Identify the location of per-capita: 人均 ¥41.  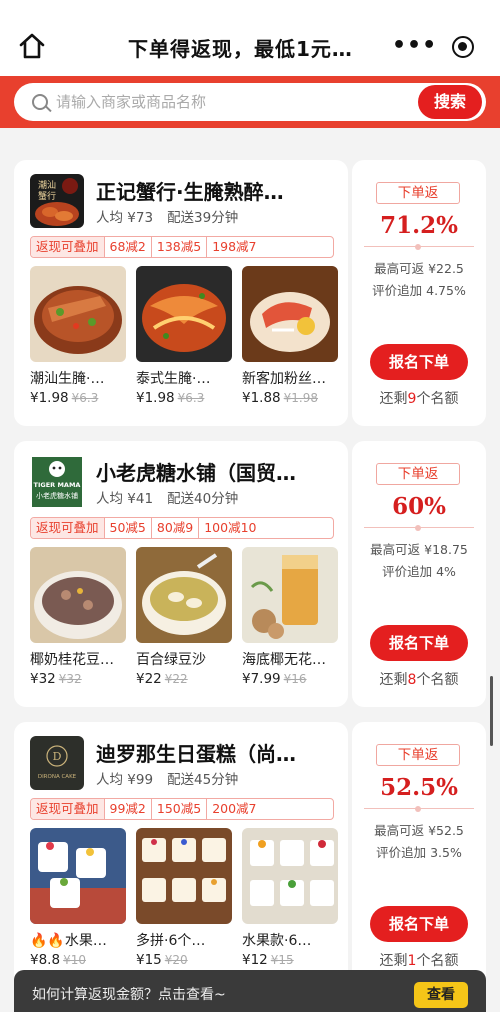
(125, 499).